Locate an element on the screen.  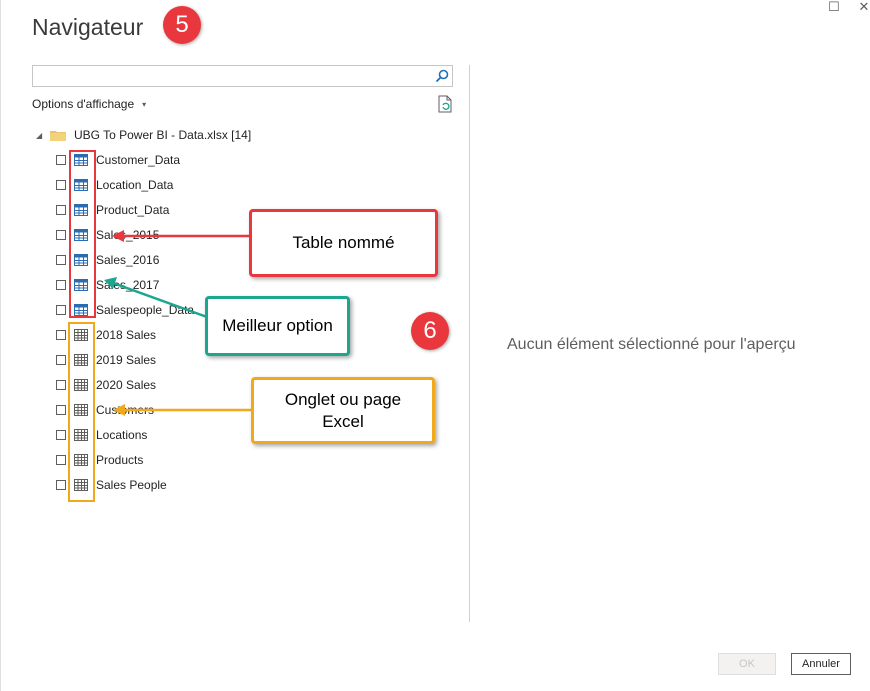
step-badge-5: 5 is located at coordinates (182, 25).